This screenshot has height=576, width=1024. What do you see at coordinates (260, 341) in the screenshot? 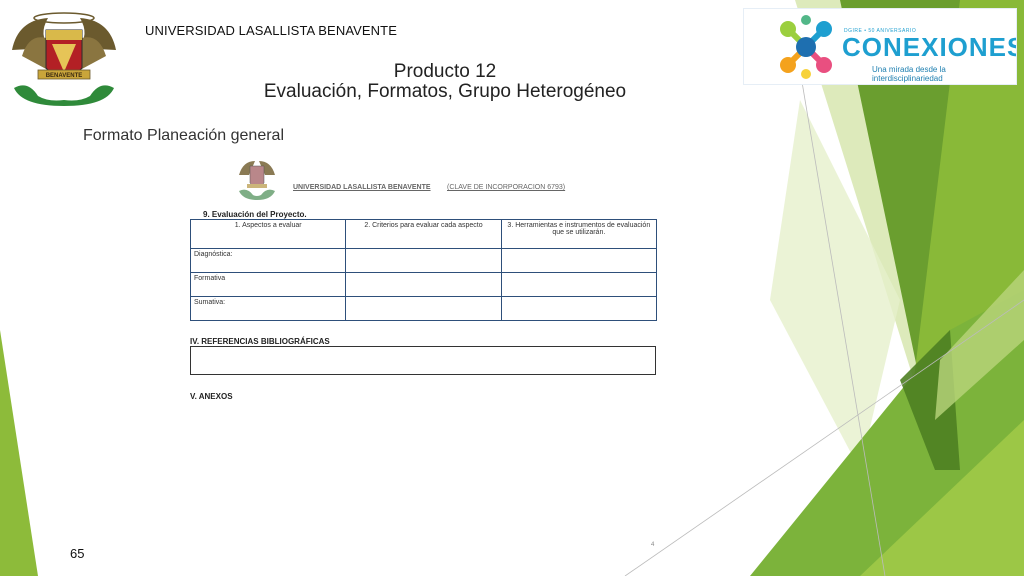
I see `section-iv-title: IV. REFERENCIAS BIBLIOGRÁFICAS` at bounding box center [260, 341].